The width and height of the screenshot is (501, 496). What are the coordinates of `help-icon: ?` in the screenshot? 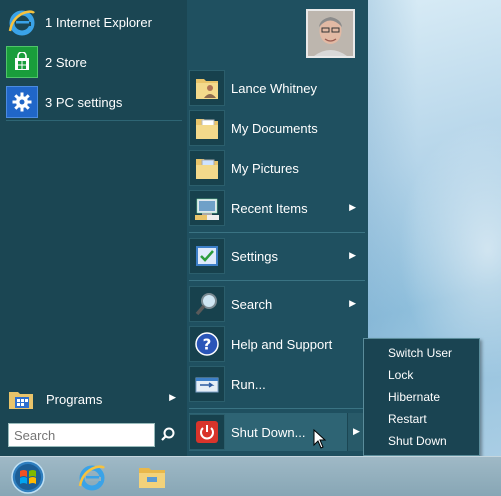 It's located at (207, 344).